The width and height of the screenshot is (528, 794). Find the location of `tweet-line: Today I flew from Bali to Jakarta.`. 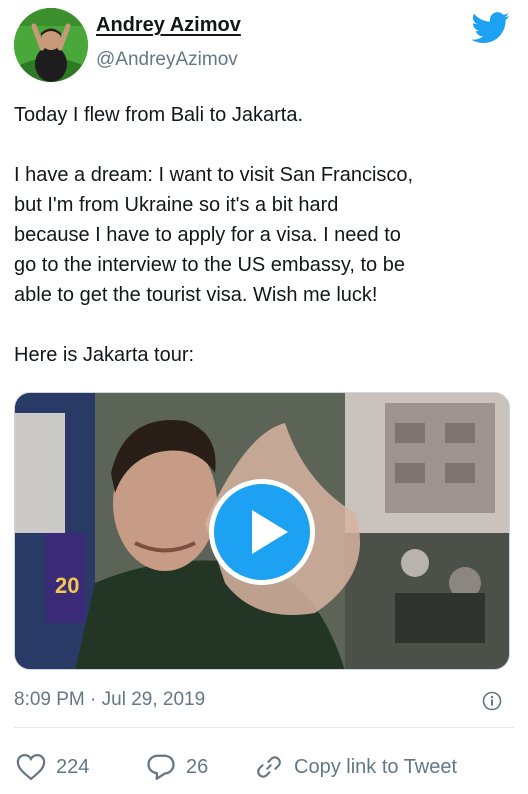

tweet-line: Today I flew from Bali to Jakarta. is located at coordinates (159, 115).